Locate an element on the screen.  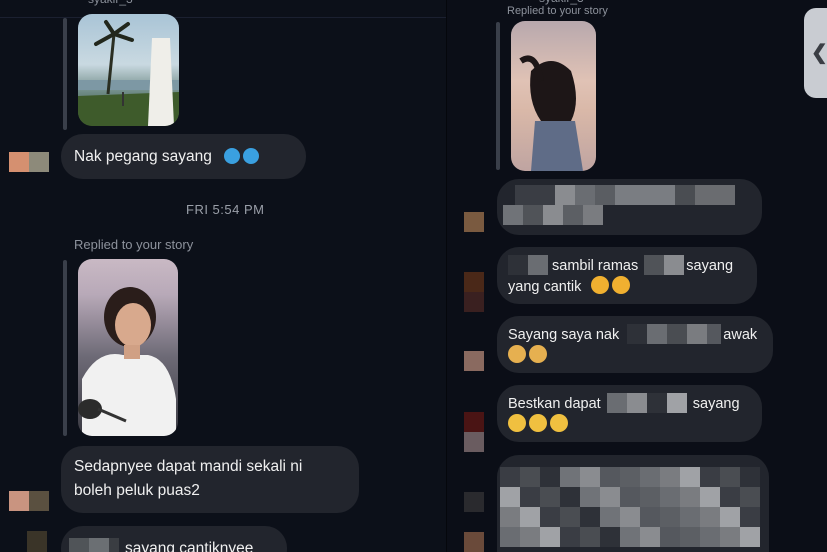
chat-header: syakir_3 Replied to your story is located at coordinates (637, 8).